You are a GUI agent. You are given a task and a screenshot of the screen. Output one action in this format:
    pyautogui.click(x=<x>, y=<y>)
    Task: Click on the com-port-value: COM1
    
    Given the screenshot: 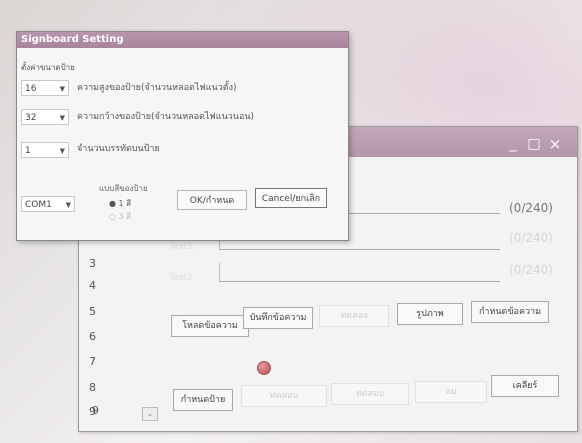 What is the action you would take?
    pyautogui.click(x=38, y=205)
    